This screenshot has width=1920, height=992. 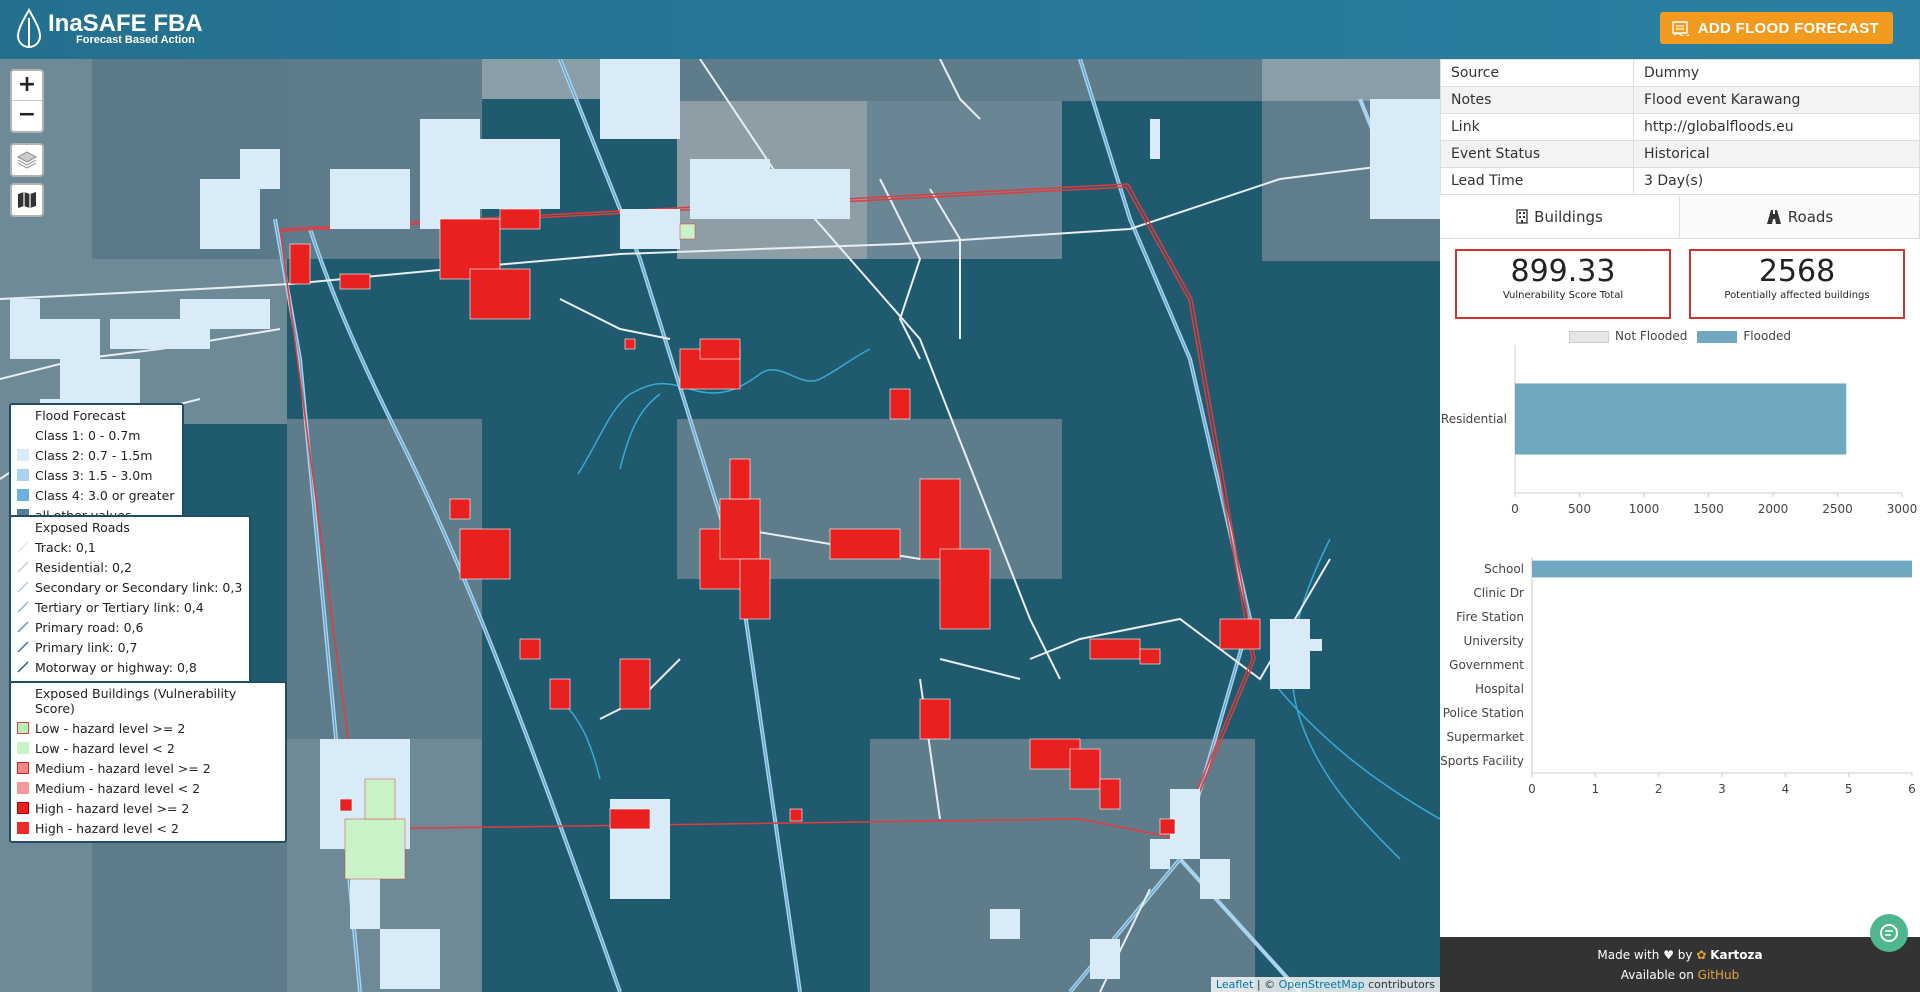 What do you see at coordinates (1668, 955) in the screenshot?
I see `heart-icon: ♥` at bounding box center [1668, 955].